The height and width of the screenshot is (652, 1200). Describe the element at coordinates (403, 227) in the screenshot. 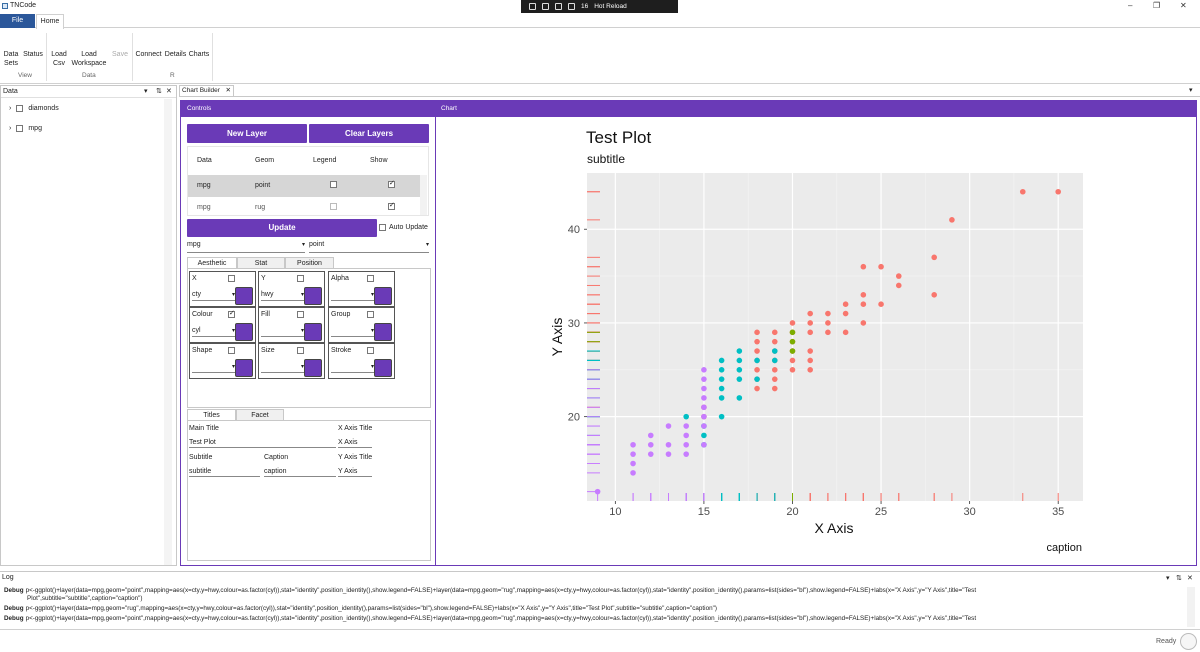

I see `auto-update-toggle: Auto Update` at that location.